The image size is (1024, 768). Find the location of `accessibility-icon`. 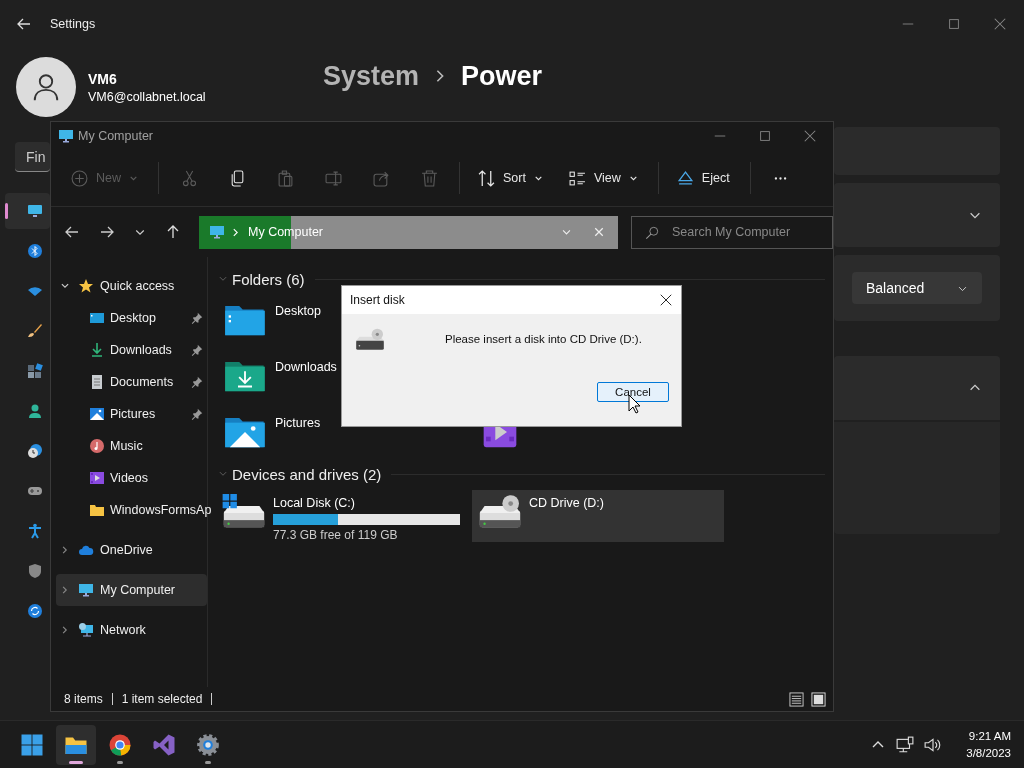

accessibility-icon is located at coordinates (35, 531).